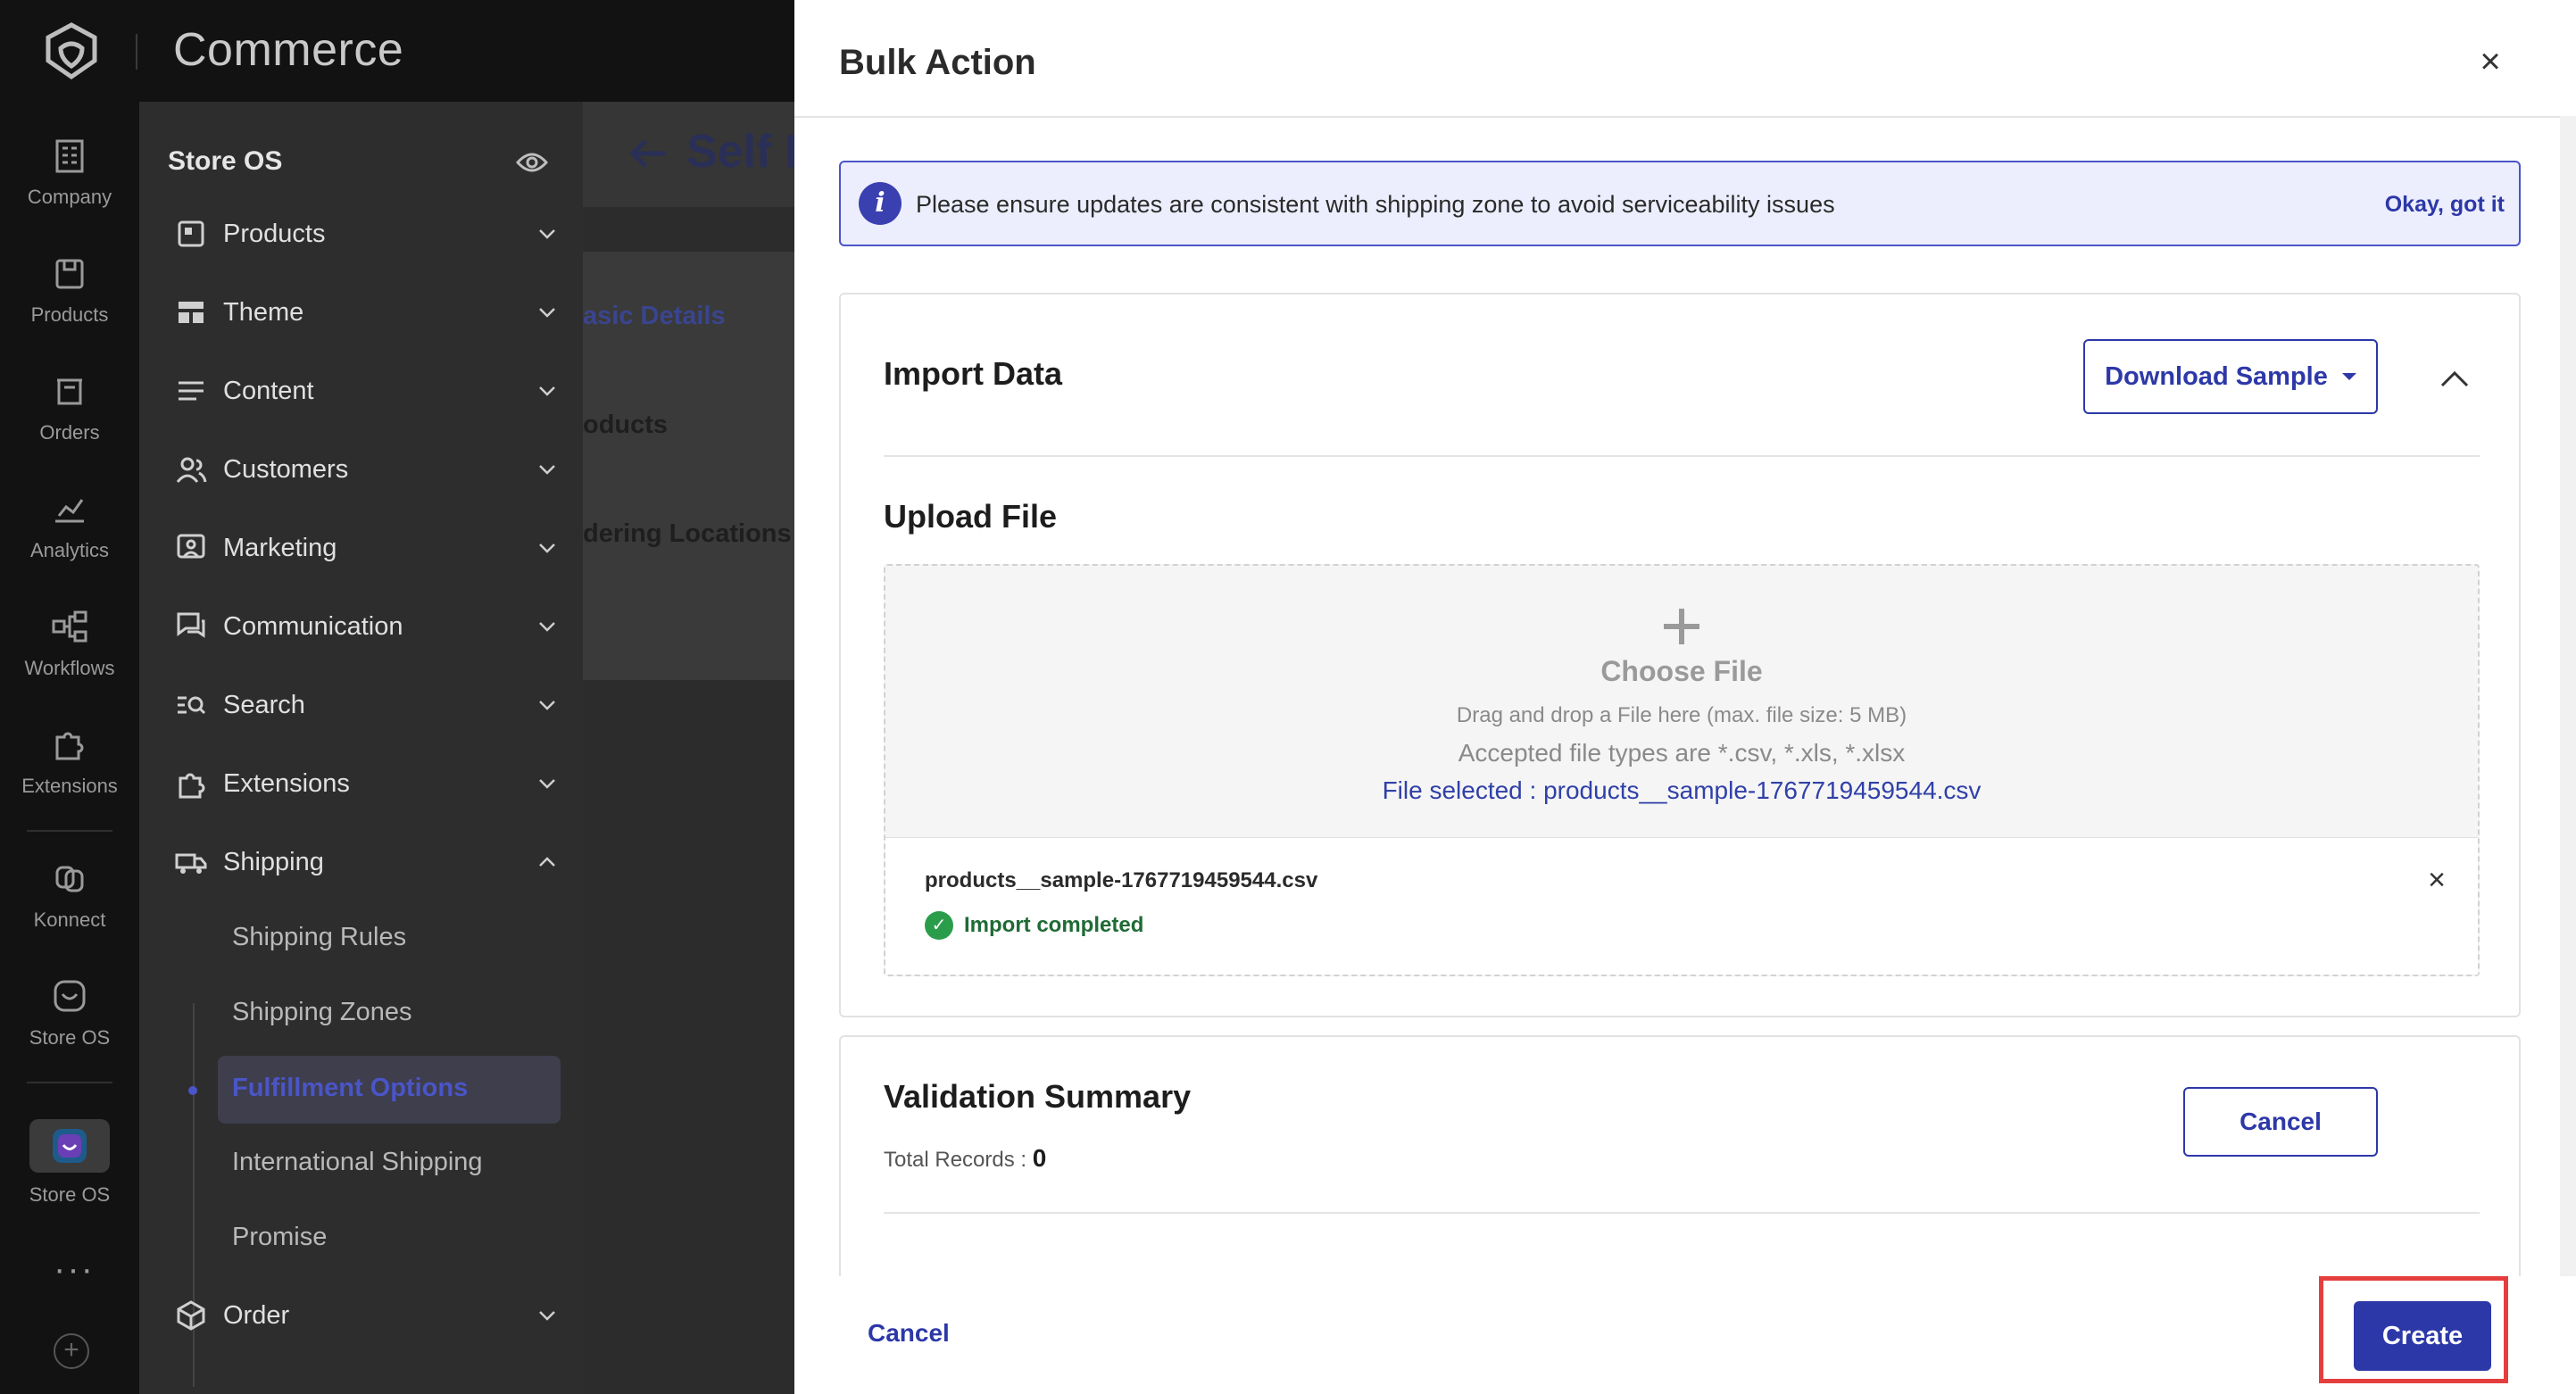  I want to click on more-apps-icon: ···, so click(74, 1269).